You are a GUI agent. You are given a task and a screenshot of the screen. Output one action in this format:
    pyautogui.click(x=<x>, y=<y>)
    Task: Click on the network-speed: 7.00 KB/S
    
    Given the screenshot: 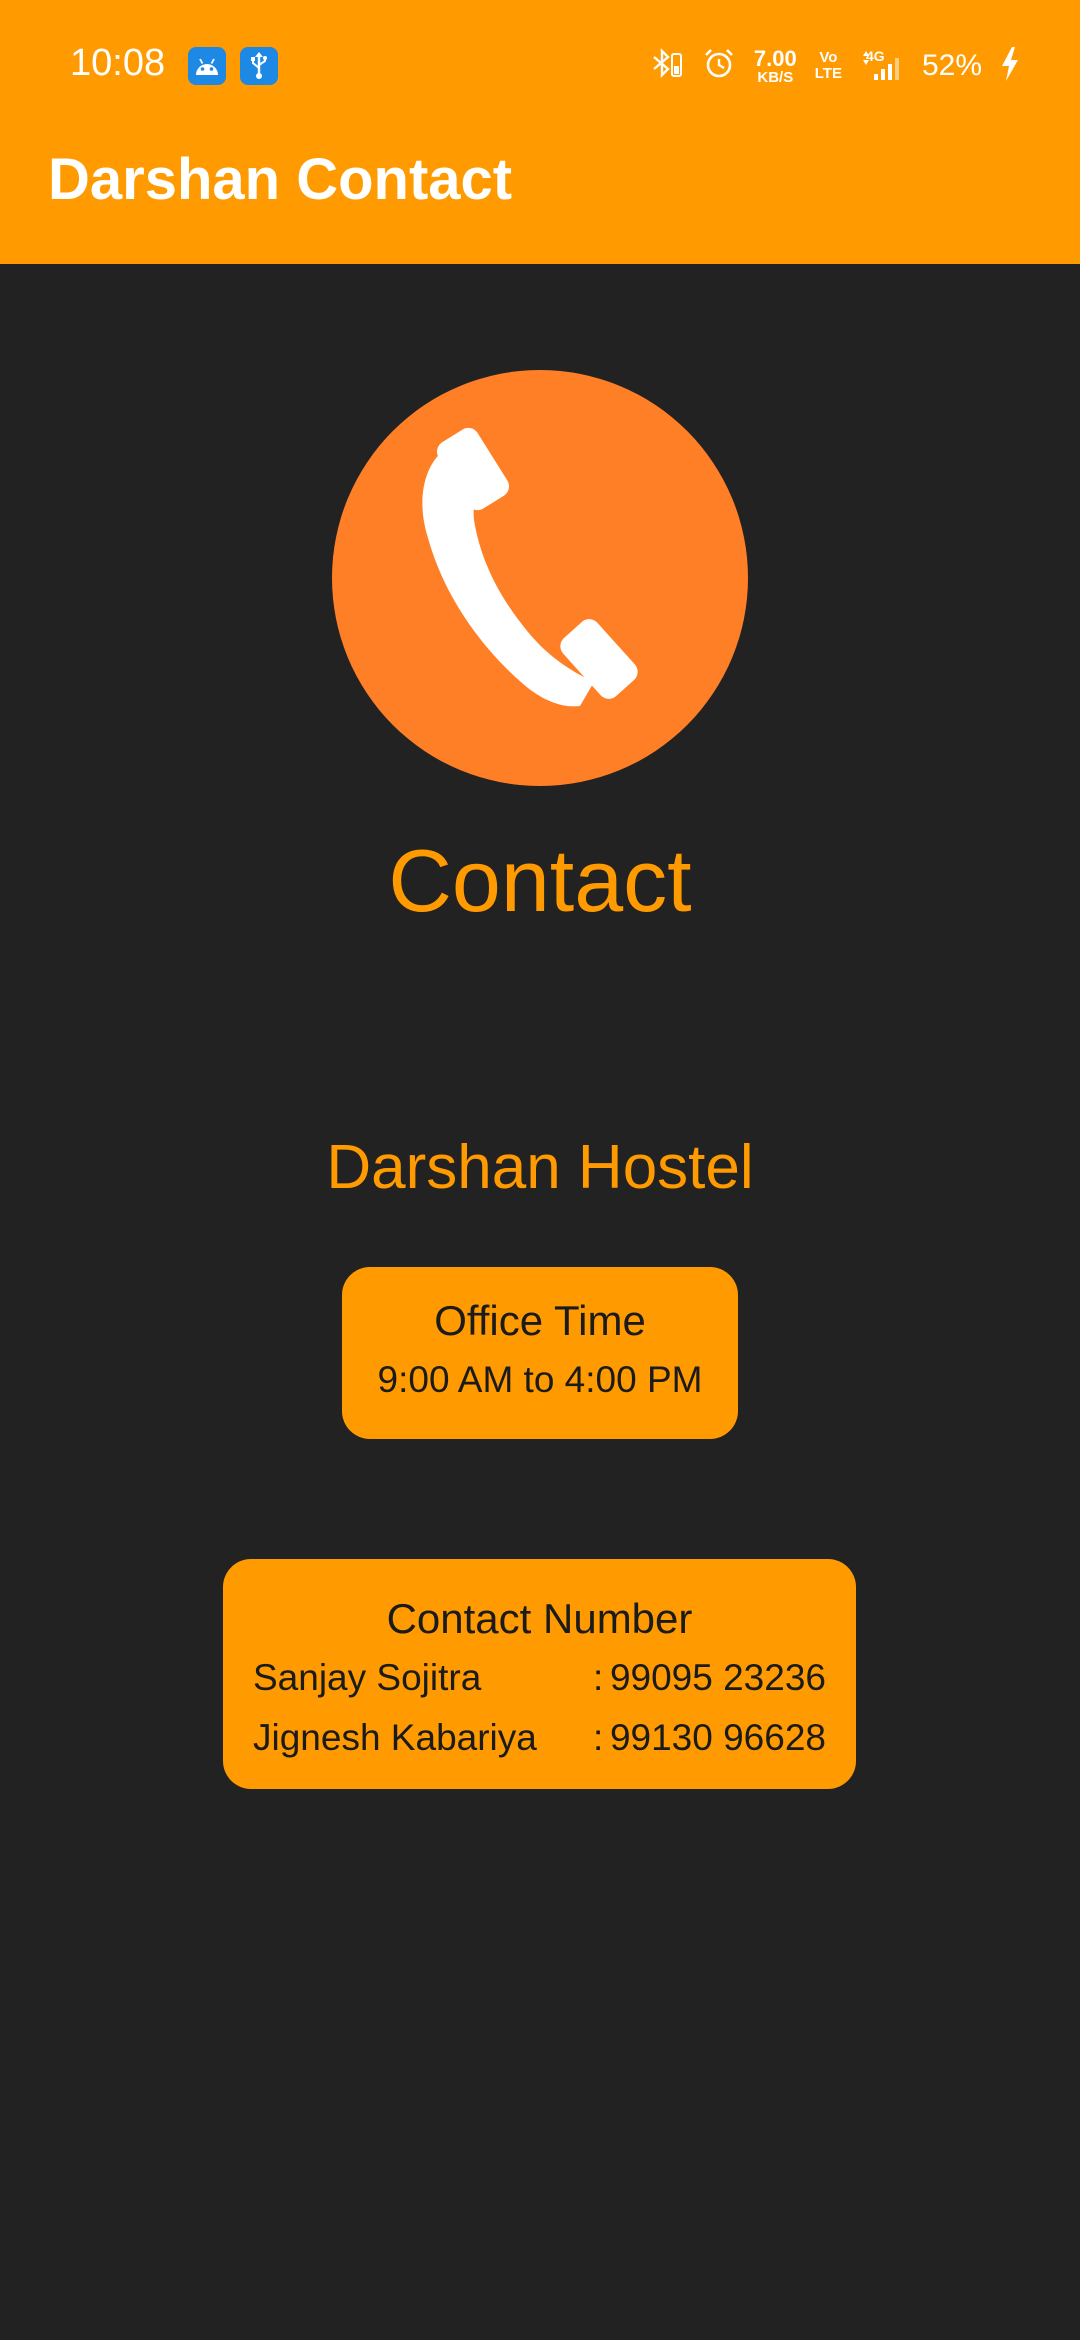 What is the action you would take?
    pyautogui.click(x=775, y=65)
    